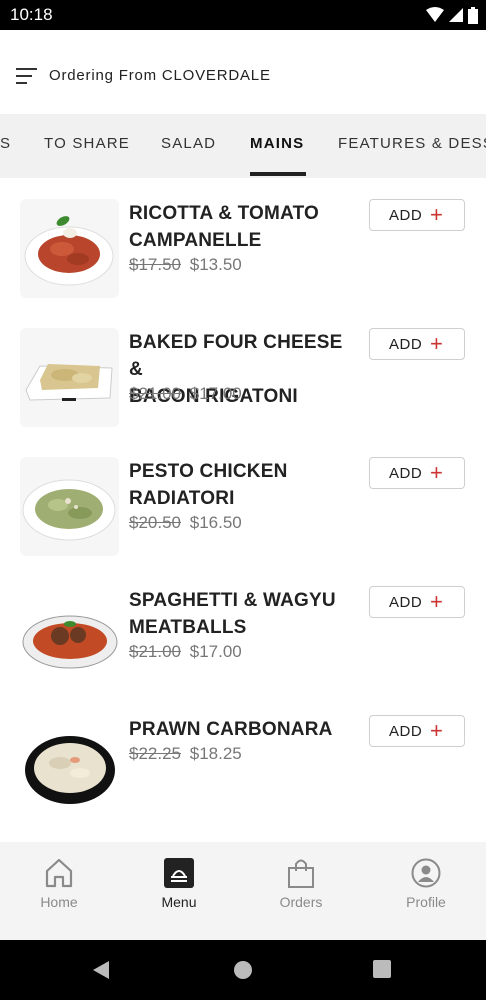  I want to click on header: Ordering From CLOVERDALE, so click(243, 72).